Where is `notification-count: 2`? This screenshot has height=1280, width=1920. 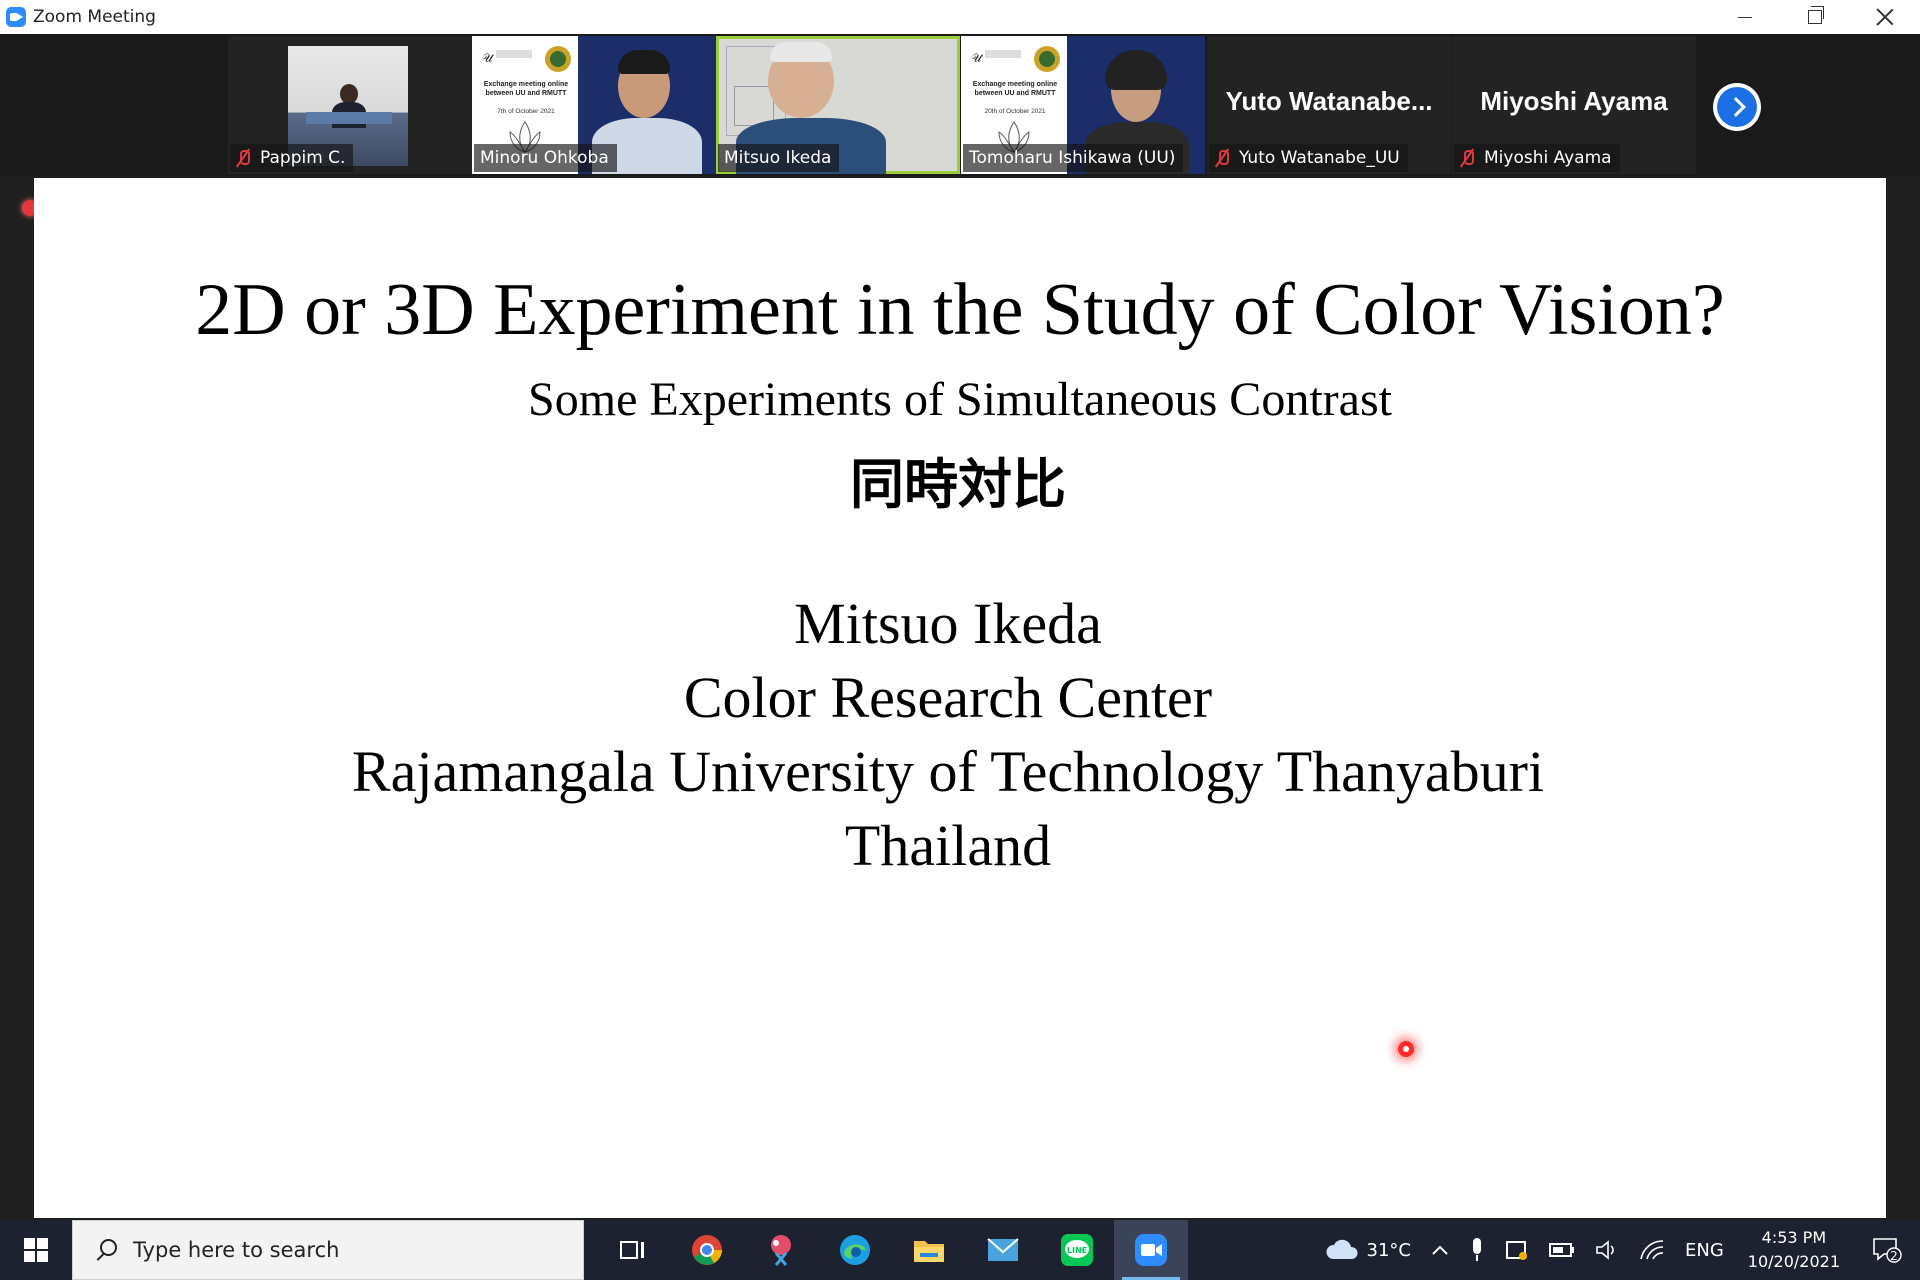 notification-count: 2 is located at coordinates (1894, 1256).